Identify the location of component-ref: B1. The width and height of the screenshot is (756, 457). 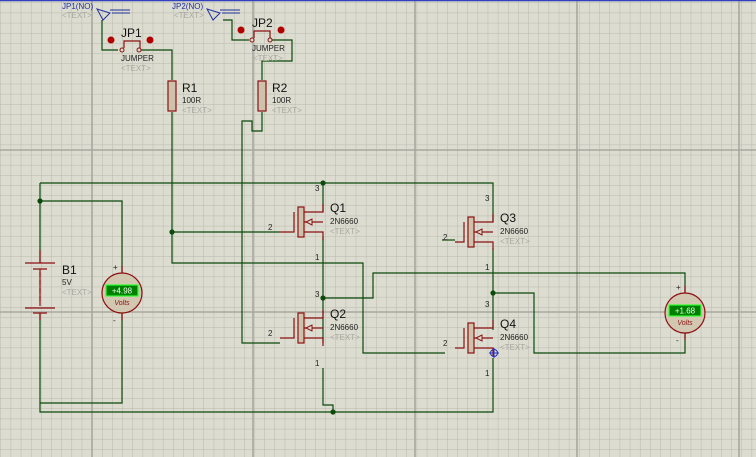
(69, 270).